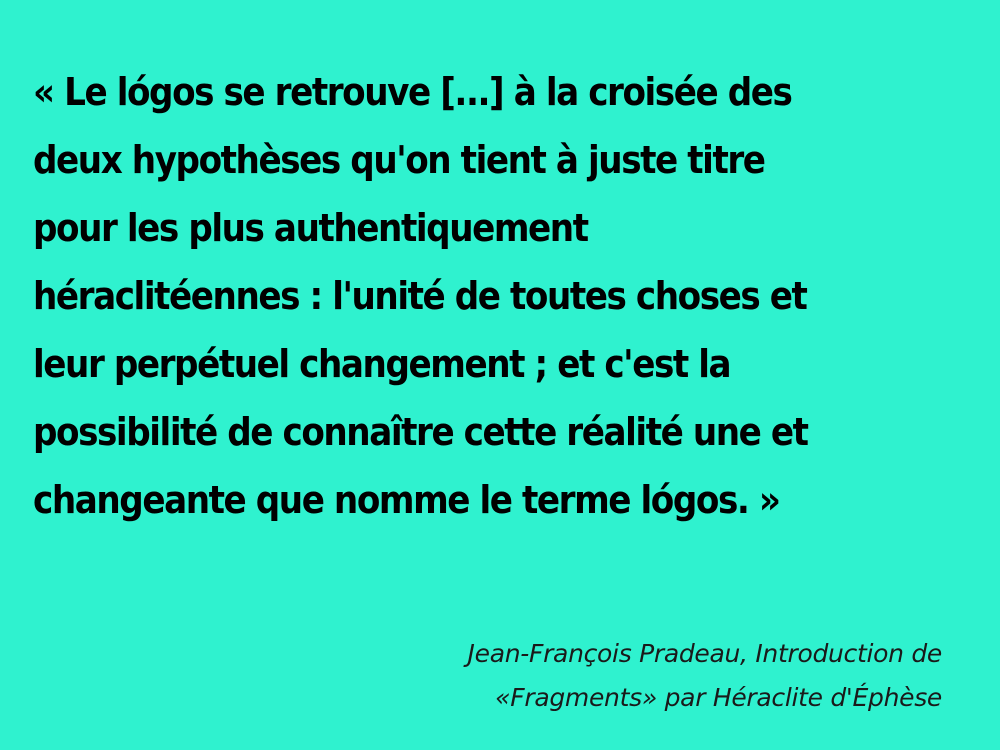  I want to click on attribution-line: «Fragments» par Héraclite d'Éphèse, so click(718, 697).